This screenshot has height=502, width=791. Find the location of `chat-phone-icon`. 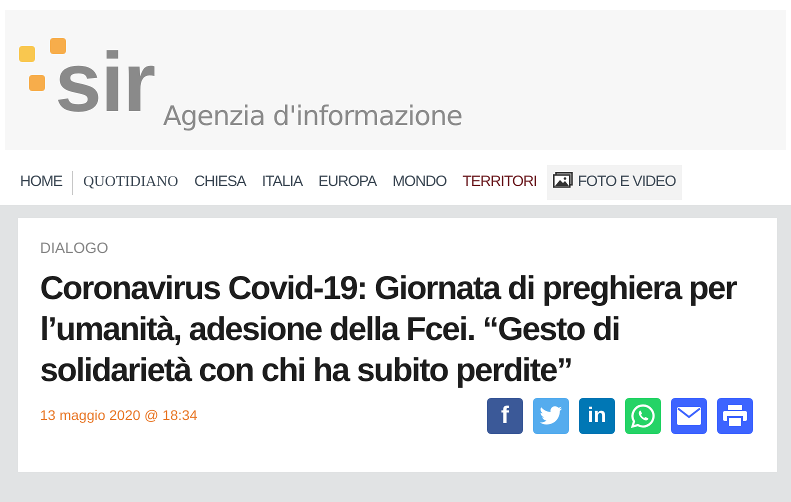

chat-phone-icon is located at coordinates (643, 415).